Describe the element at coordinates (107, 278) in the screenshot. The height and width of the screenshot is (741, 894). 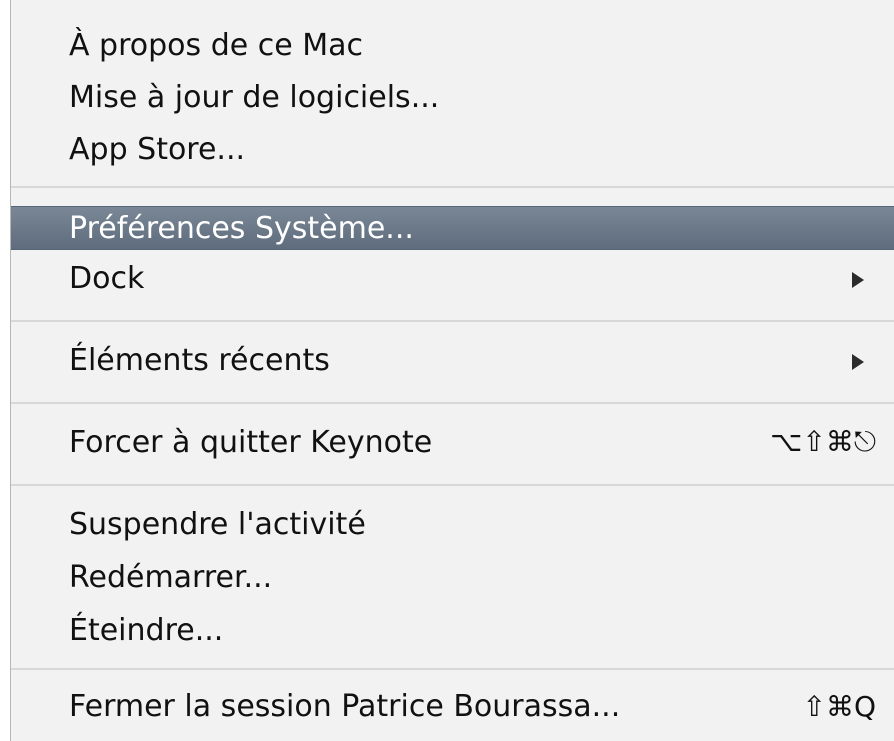
I see `menu-item-label: Dock` at that location.